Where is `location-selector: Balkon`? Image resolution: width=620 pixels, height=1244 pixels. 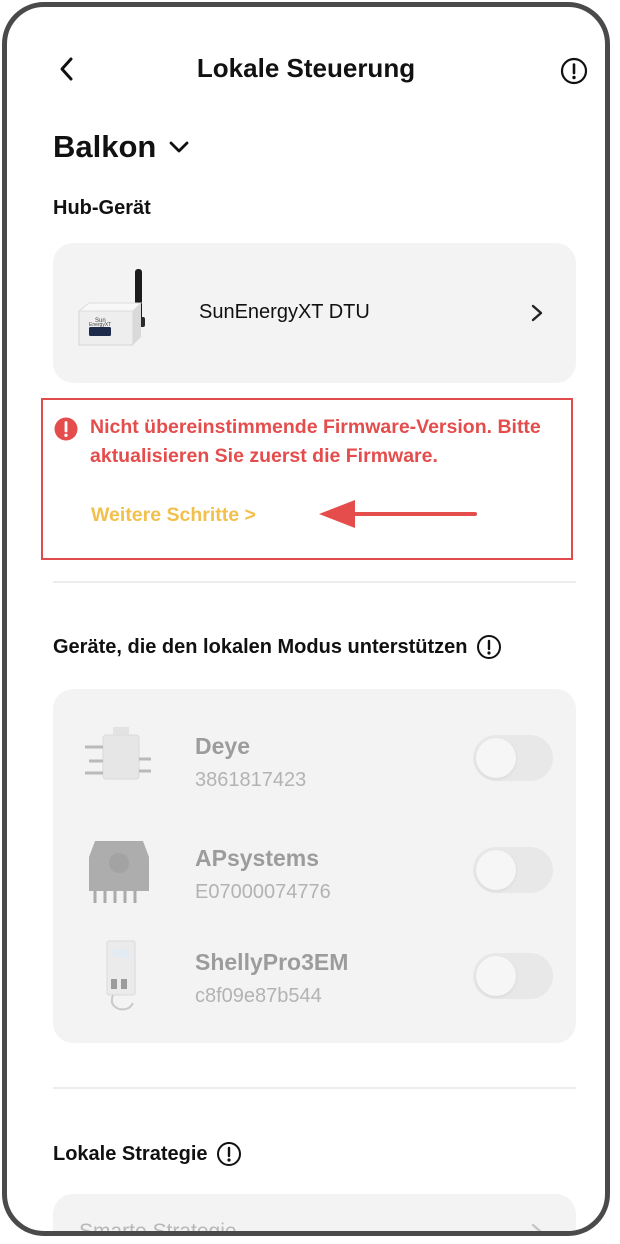
location-selector: Balkon is located at coordinates (121, 147).